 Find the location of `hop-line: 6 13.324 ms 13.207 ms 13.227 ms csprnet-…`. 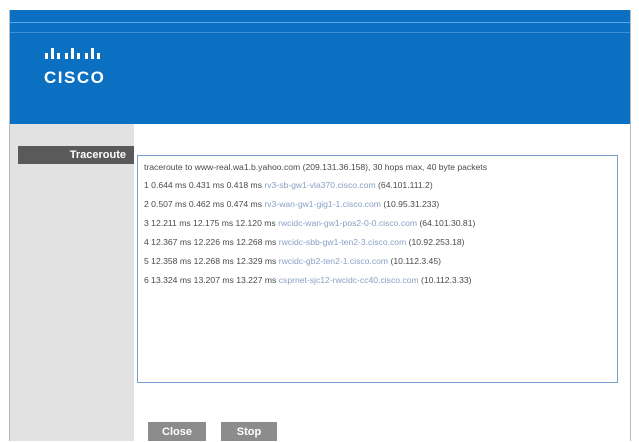

hop-line: 6 13.324 ms 13.207 ms 13.227 ms csprnet-… is located at coordinates (308, 280).